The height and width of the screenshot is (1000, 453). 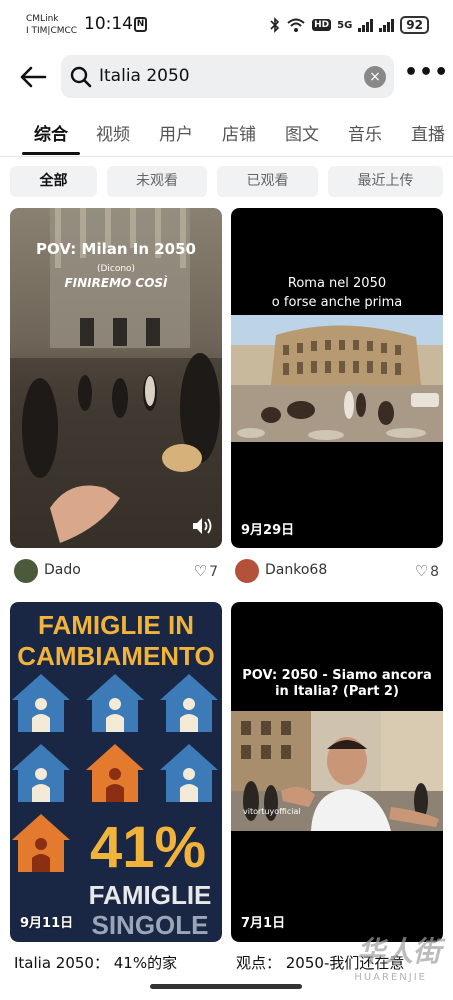 What do you see at coordinates (224, 76) in the screenshot?
I see `search-input` at bounding box center [224, 76].